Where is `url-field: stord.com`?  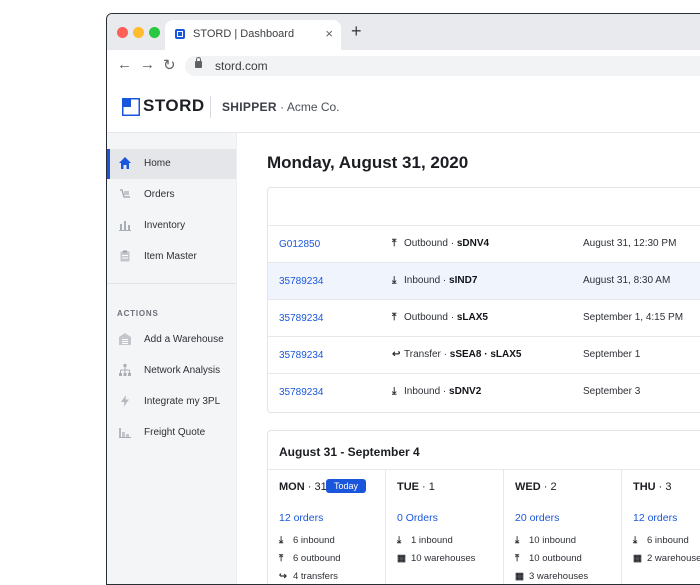
url-field: stord.com is located at coordinates (442, 66).